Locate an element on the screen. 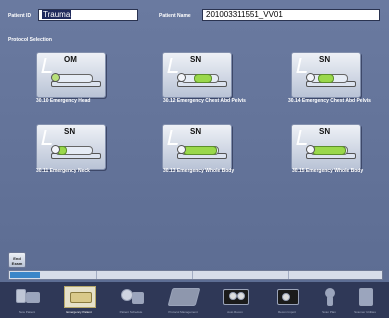  protocol-label: 30.13 Emergency Whole Body is located at coordinates (199, 171).